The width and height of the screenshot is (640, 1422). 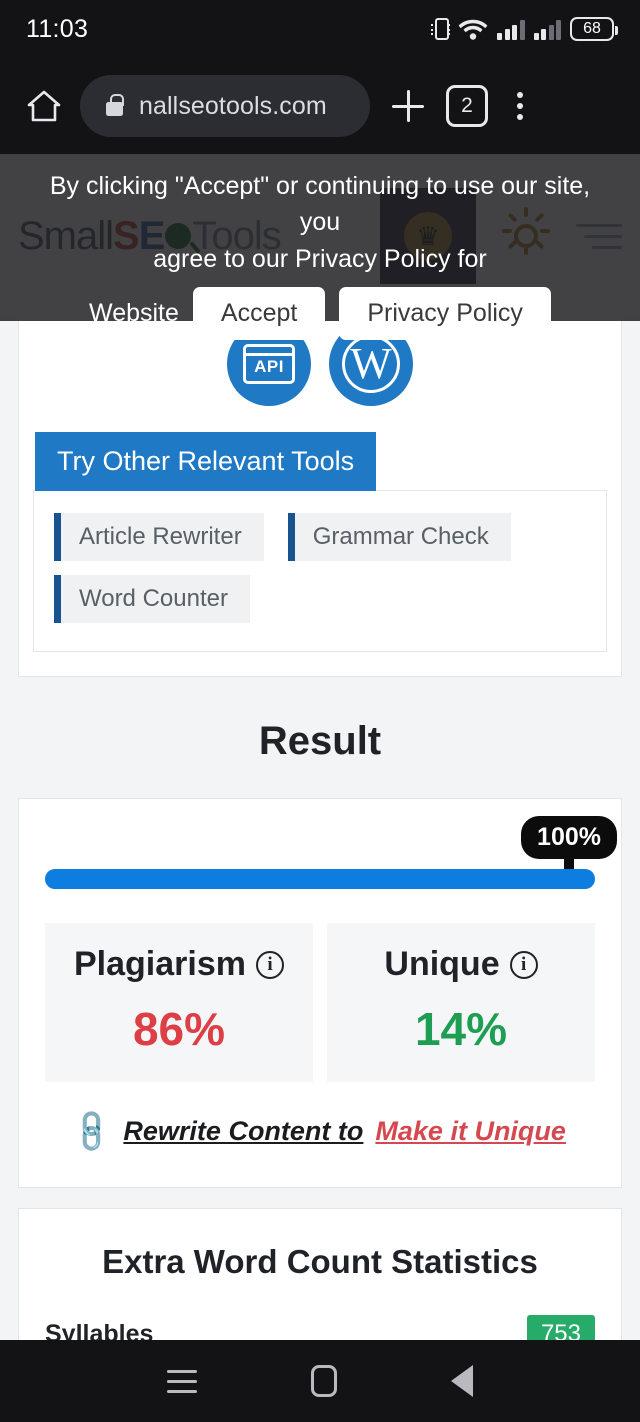 I want to click on unique-label-row: Unique i, so click(x=461, y=964).